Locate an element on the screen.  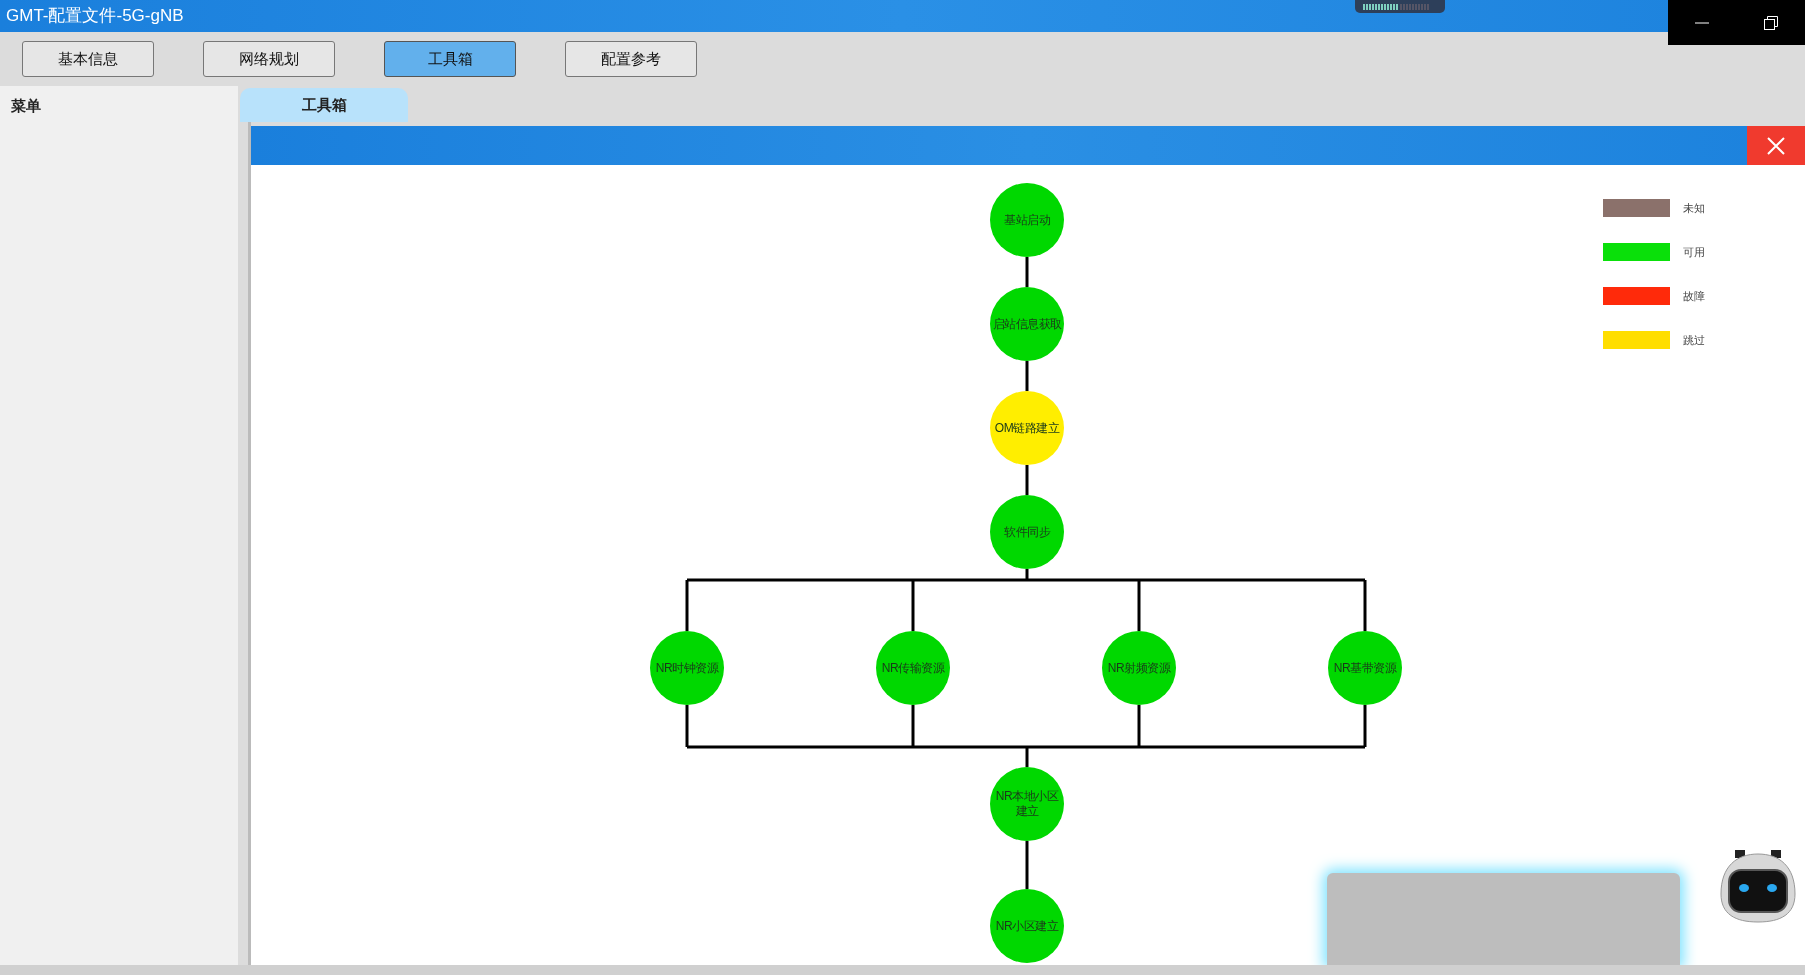
node-label: NR基带资源 is located at coordinates (1365, 668).